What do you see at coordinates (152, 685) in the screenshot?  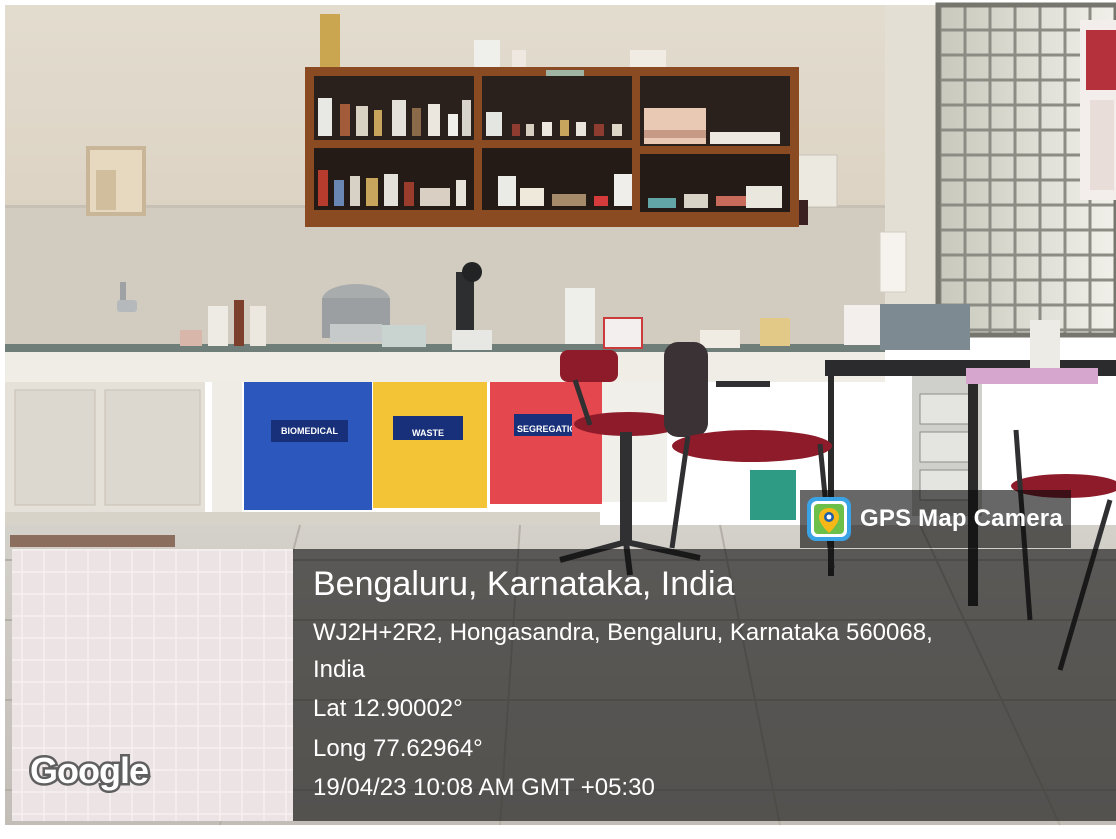 I see `map-box: Google` at bounding box center [152, 685].